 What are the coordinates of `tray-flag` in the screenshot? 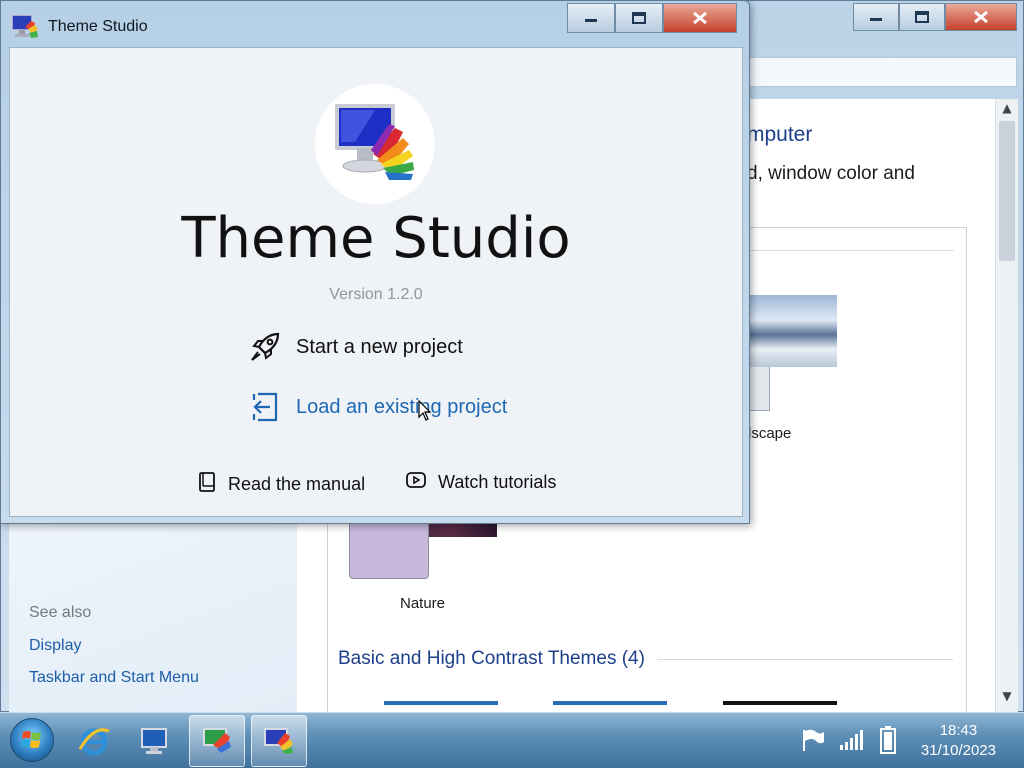 It's located at (813, 742).